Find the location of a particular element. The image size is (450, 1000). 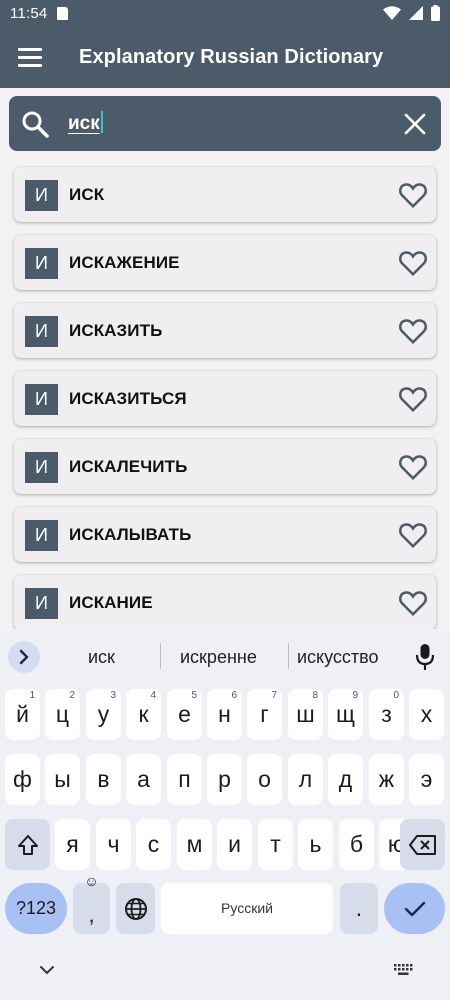

word-list-item: И ИСКАЖЕНИЕ is located at coordinates (225, 262).